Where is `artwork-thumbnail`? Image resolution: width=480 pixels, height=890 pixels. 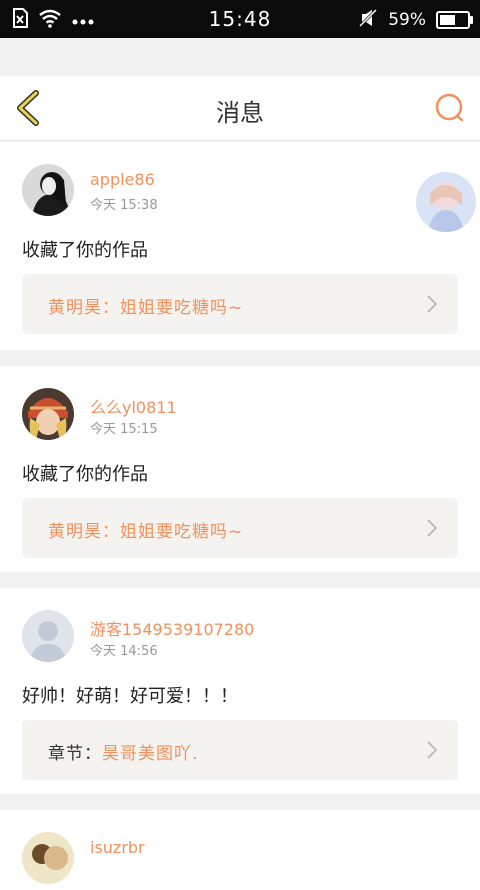
artwork-thumbnail is located at coordinates (446, 202).